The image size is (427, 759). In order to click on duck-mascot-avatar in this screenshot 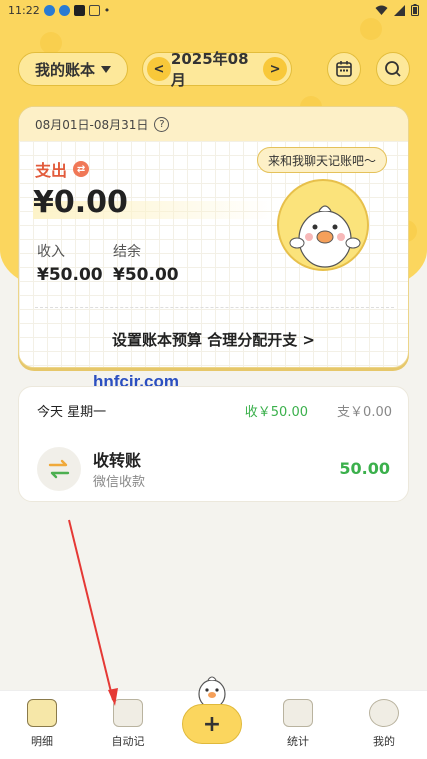, I will do `click(323, 225)`.